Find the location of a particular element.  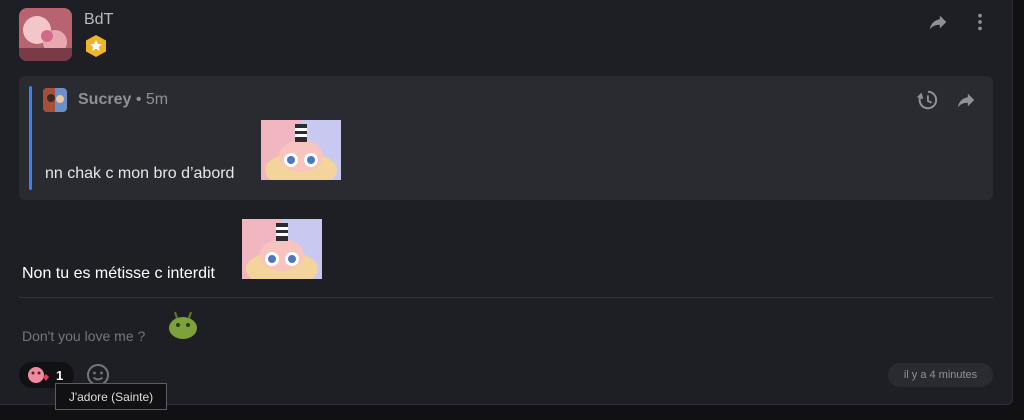

author-avatar is located at coordinates (45, 34).